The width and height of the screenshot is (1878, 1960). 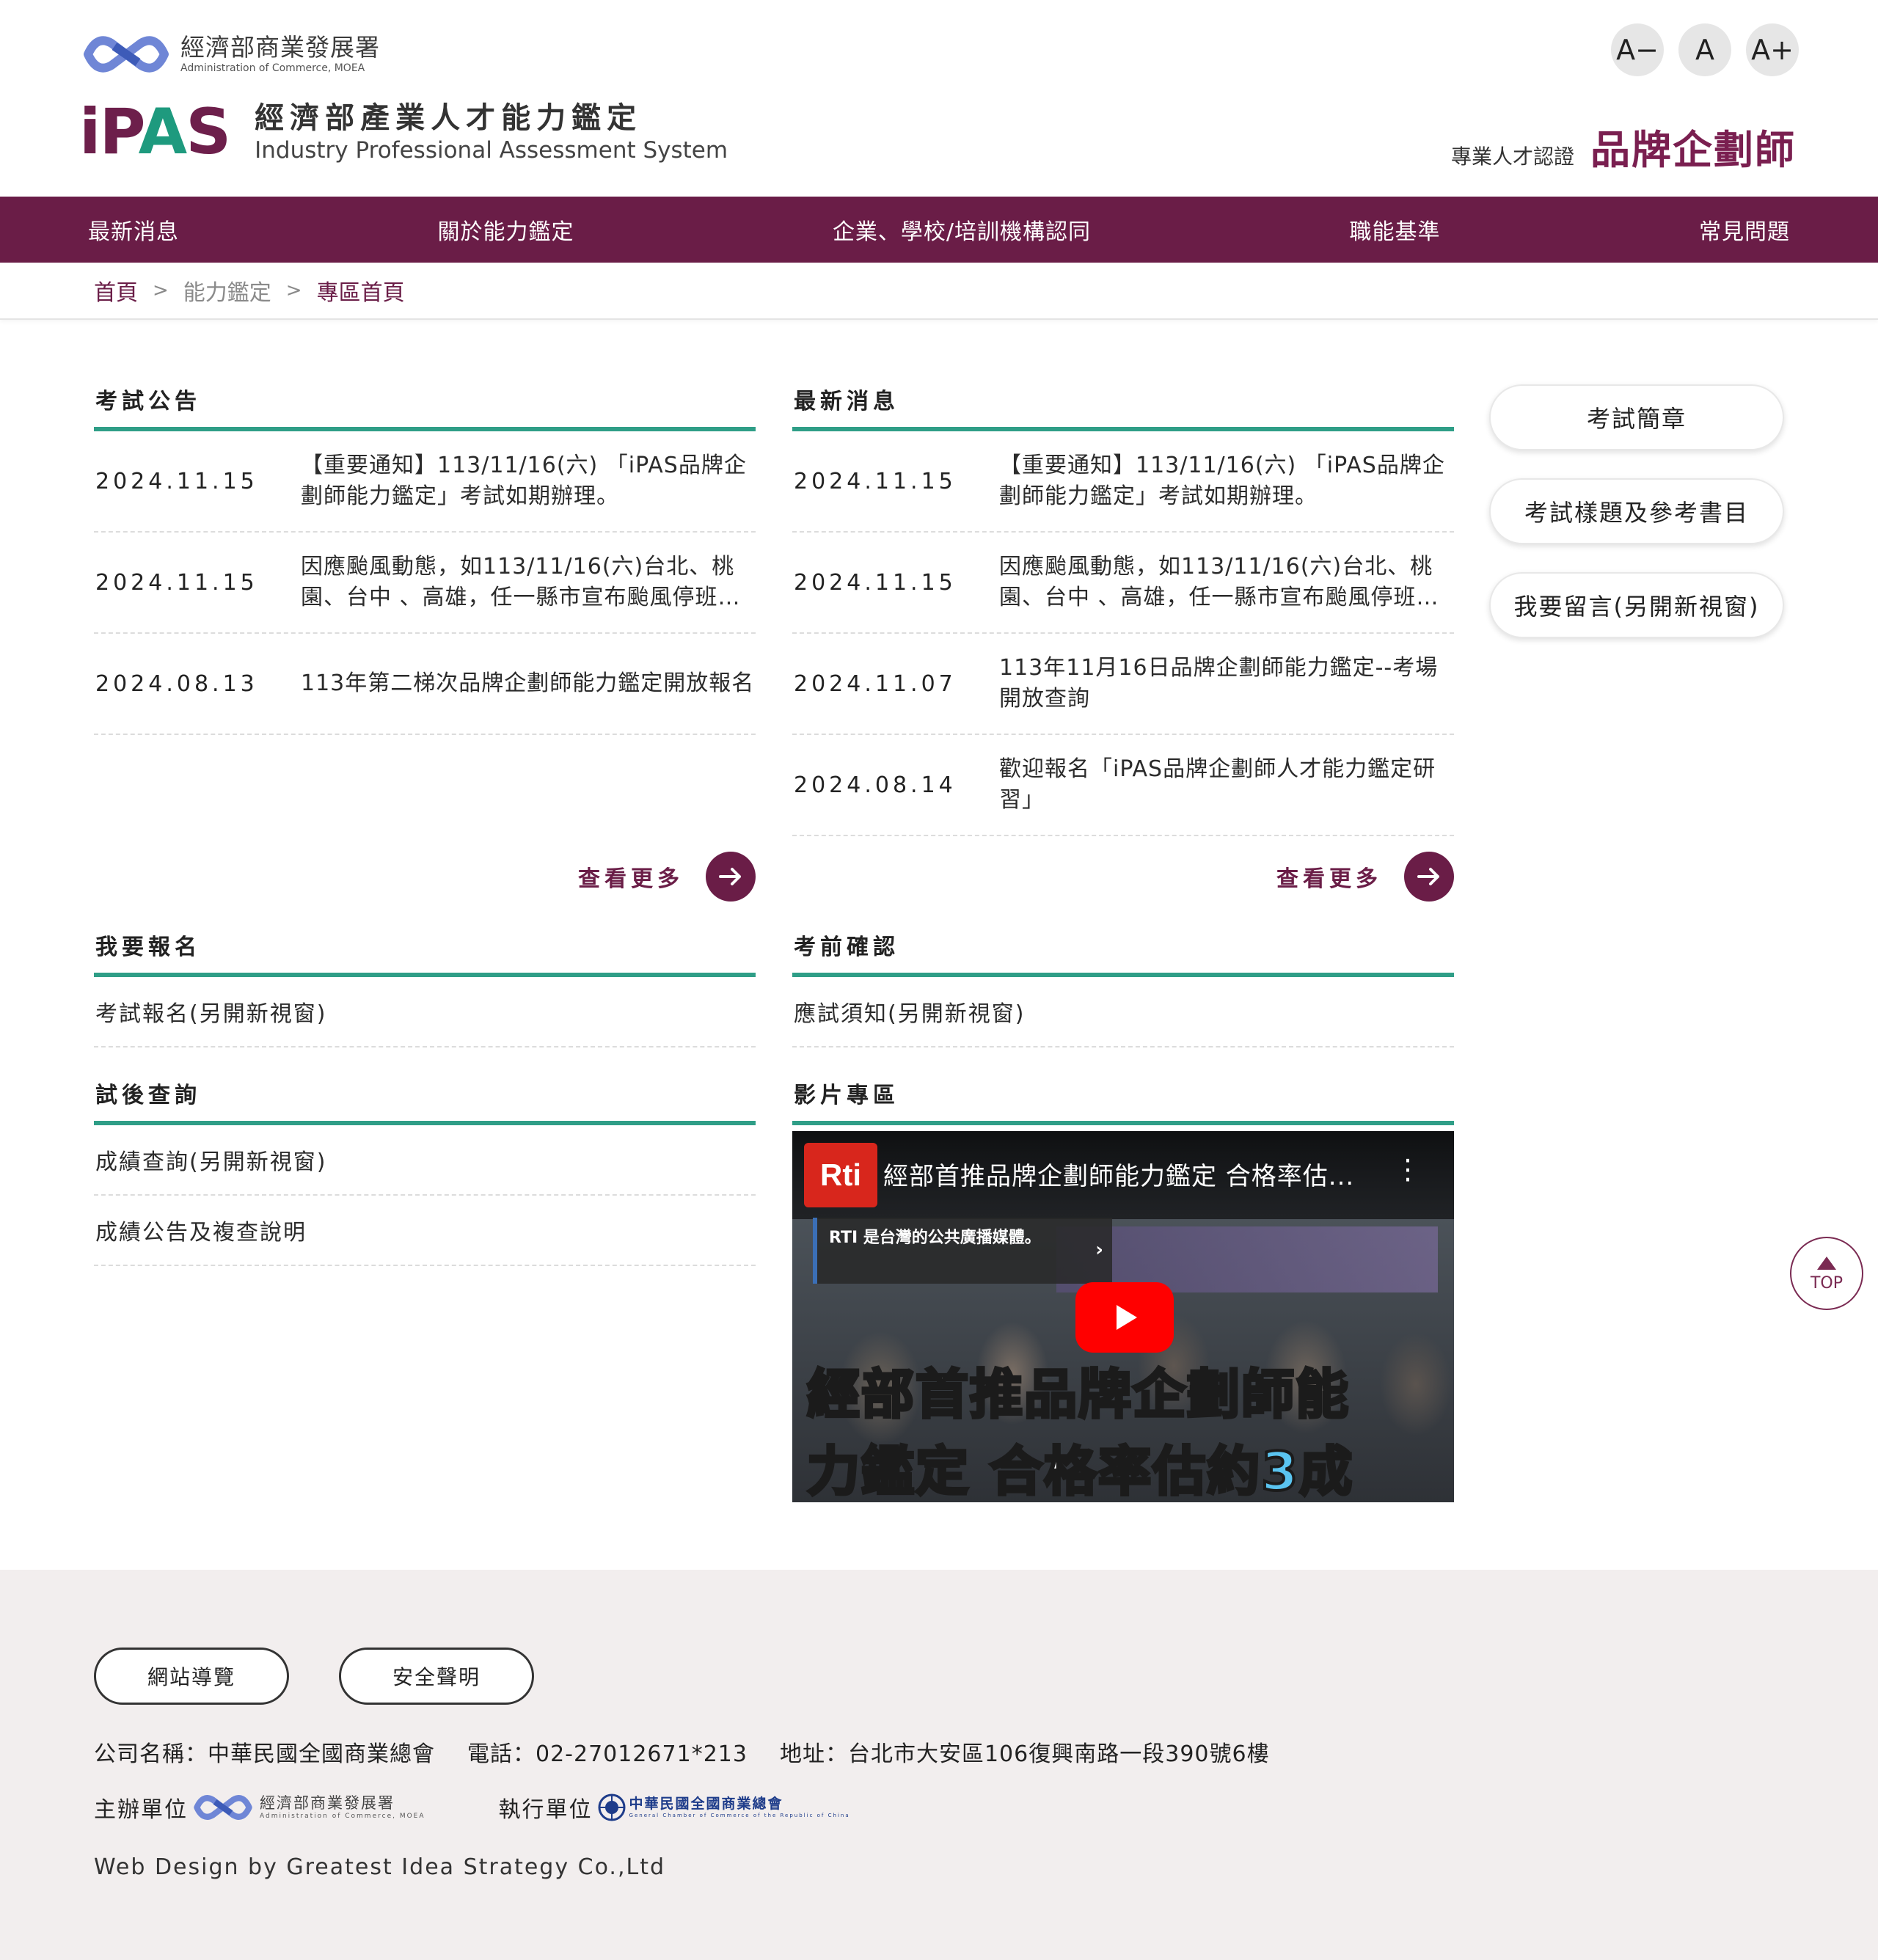 What do you see at coordinates (1637, 605) in the screenshot?
I see `leave-message-button: 我要留言(另開新視窗)` at bounding box center [1637, 605].